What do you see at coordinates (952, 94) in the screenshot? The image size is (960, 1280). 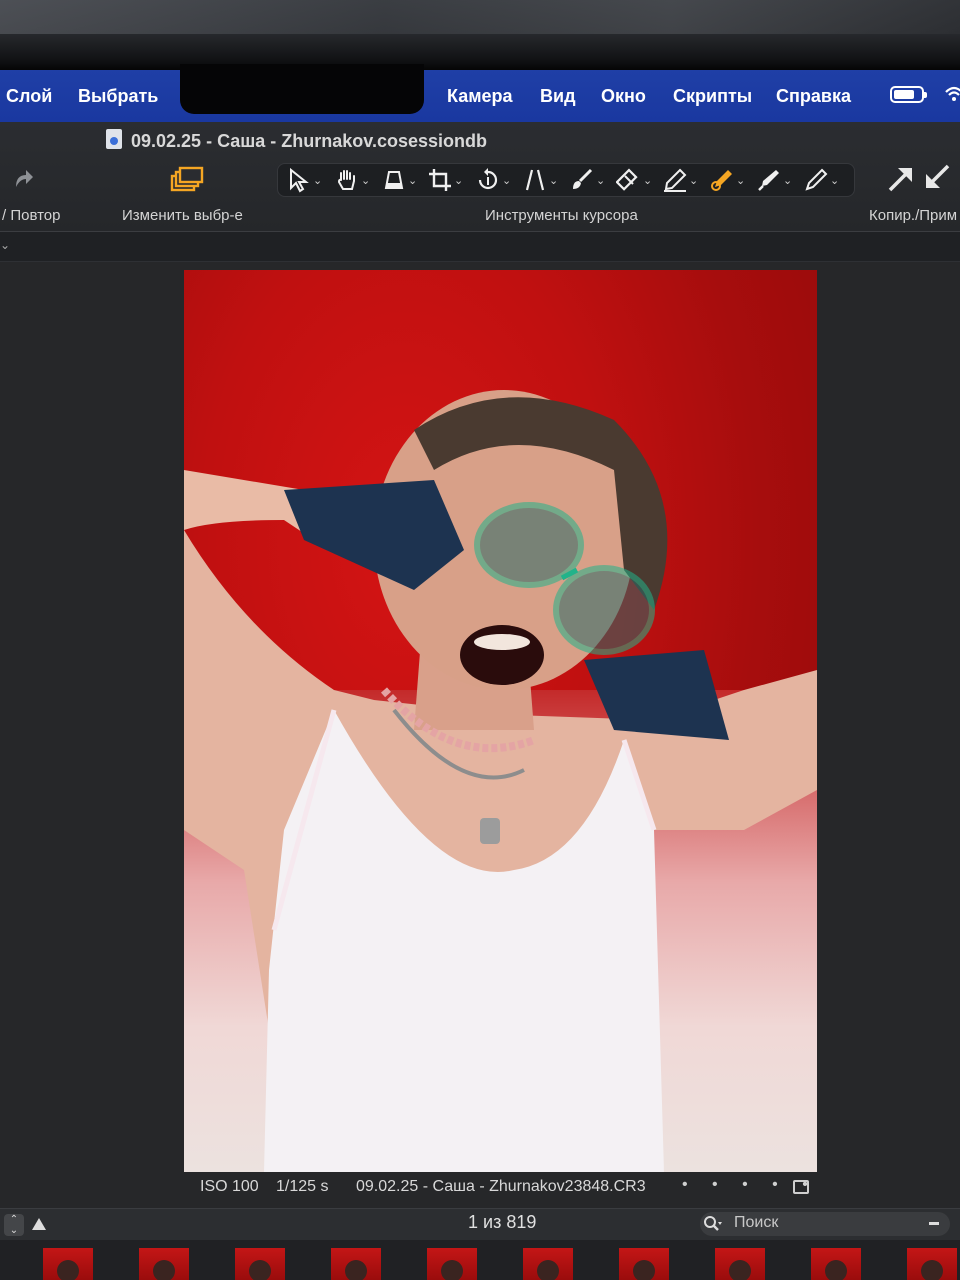 I see `wifi-icon` at bounding box center [952, 94].